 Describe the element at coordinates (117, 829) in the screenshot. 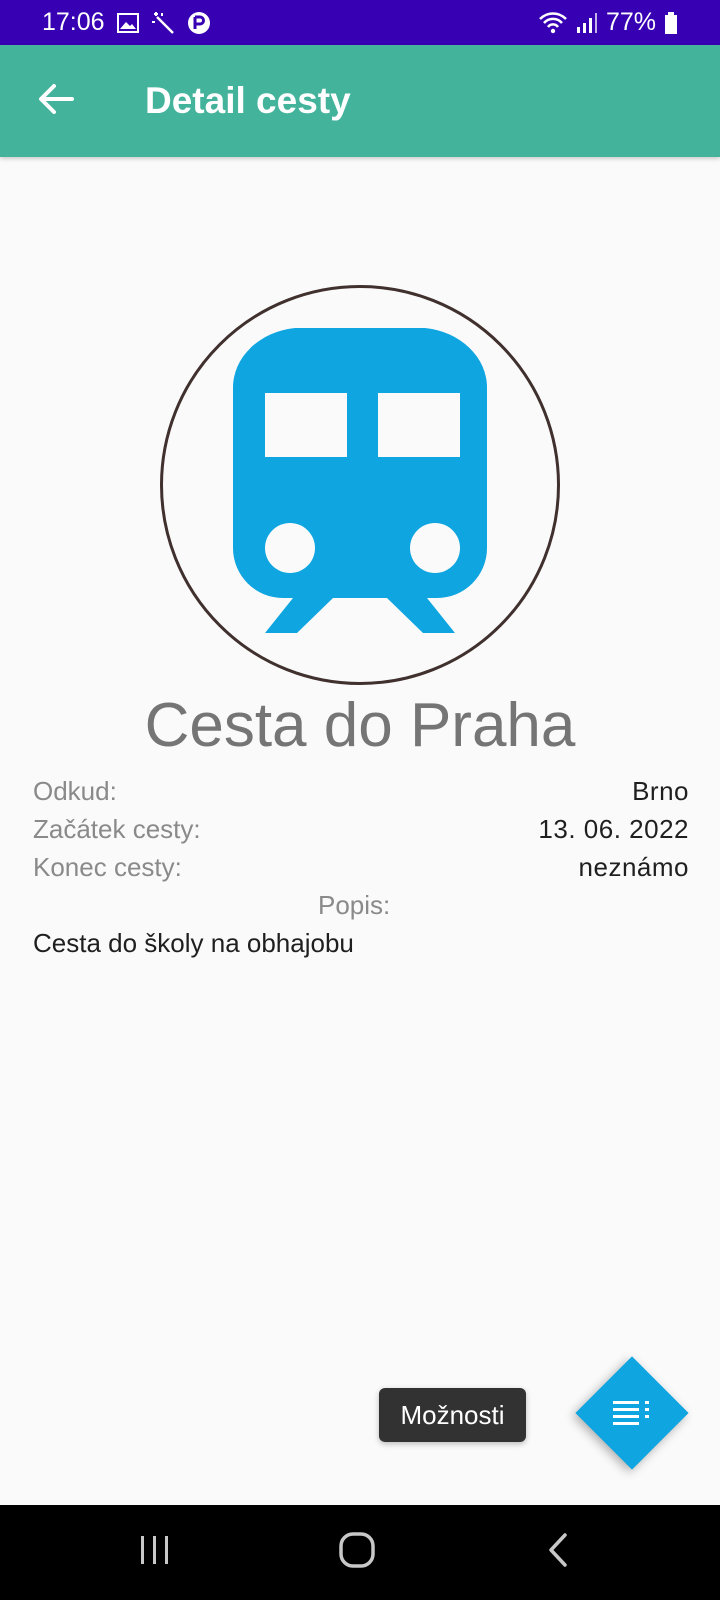

I see `start-label: Začátek cesty:` at that location.